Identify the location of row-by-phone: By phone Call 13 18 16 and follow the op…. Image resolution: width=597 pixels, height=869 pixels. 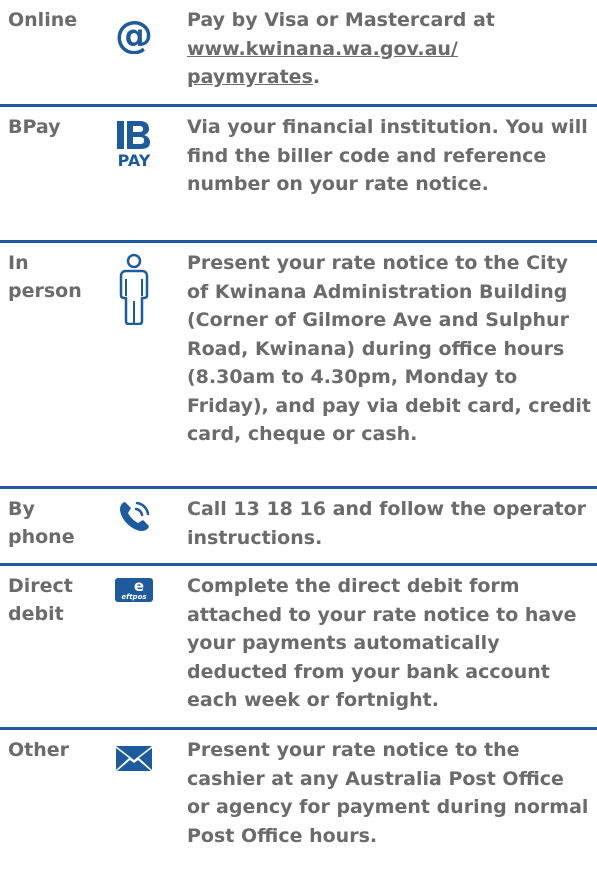
(298, 527).